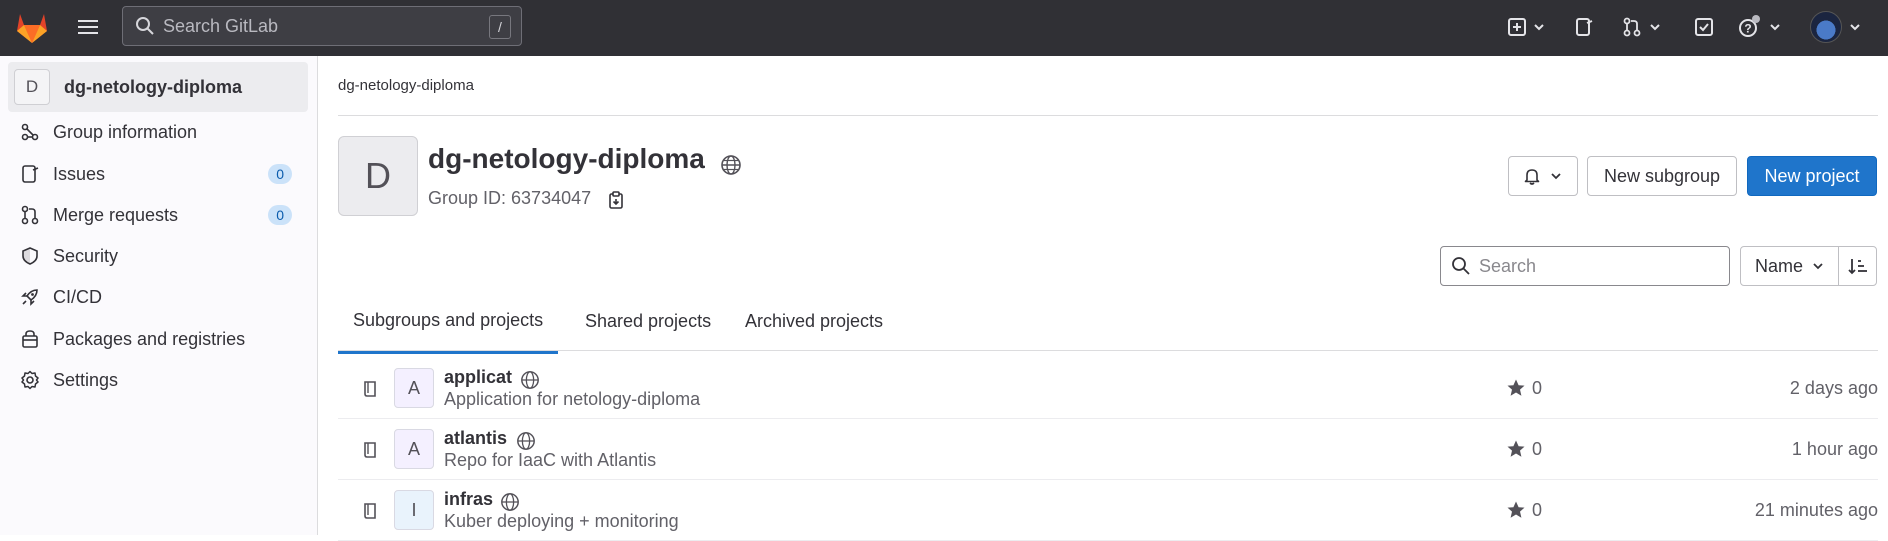  I want to click on updated-time: 21 minutes ago, so click(1816, 510).